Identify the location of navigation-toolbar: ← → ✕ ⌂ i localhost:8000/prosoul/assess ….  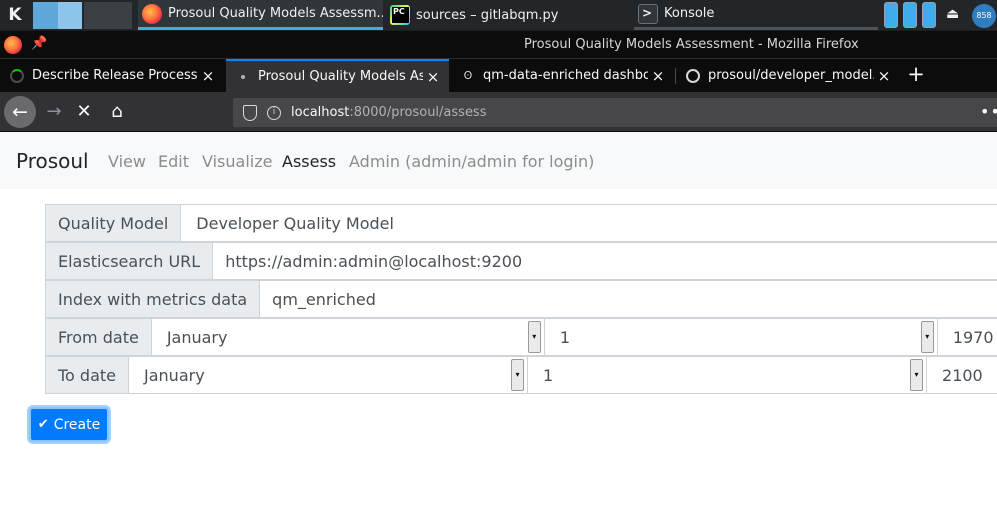
(498, 112).